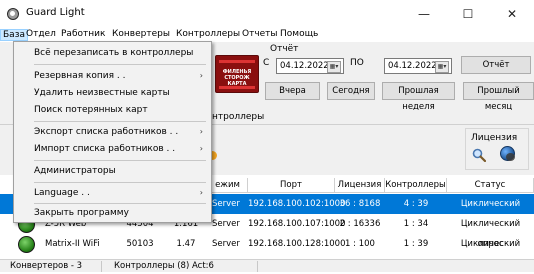 The height and width of the screenshot is (274, 534). What do you see at coordinates (418, 97) in the screenshot?
I see `last-week-button: Прошлая неделя` at bounding box center [418, 97].